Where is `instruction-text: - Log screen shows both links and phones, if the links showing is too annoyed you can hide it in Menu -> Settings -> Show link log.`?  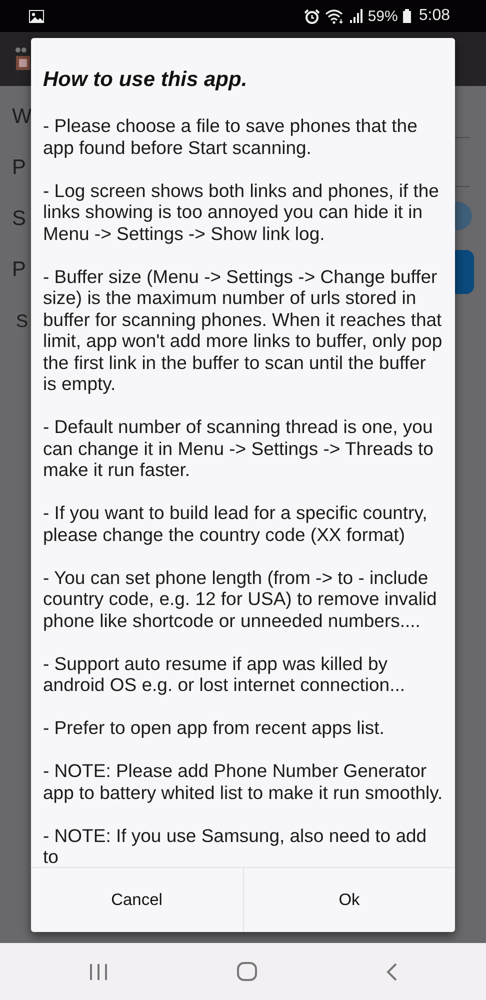
instruction-text: - Log screen shows both links and phones, if the links showing is too annoyed you can hide it in Menu -> Settings -> Show link log. is located at coordinates (241, 212).